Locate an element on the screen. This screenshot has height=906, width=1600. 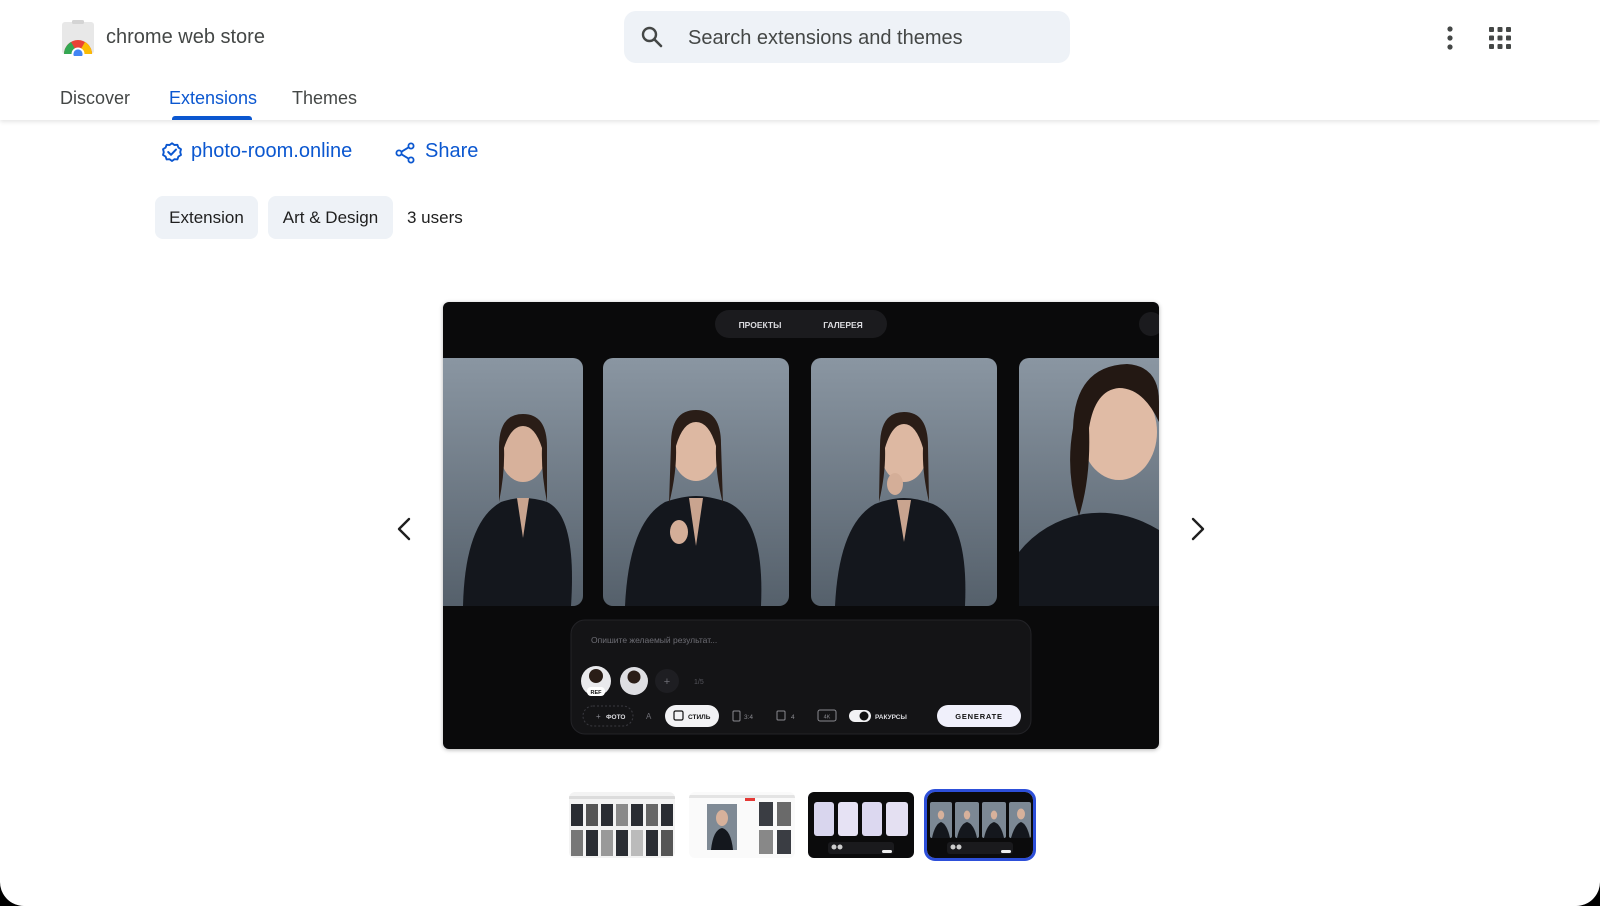
search-icon is located at coordinates (652, 37).